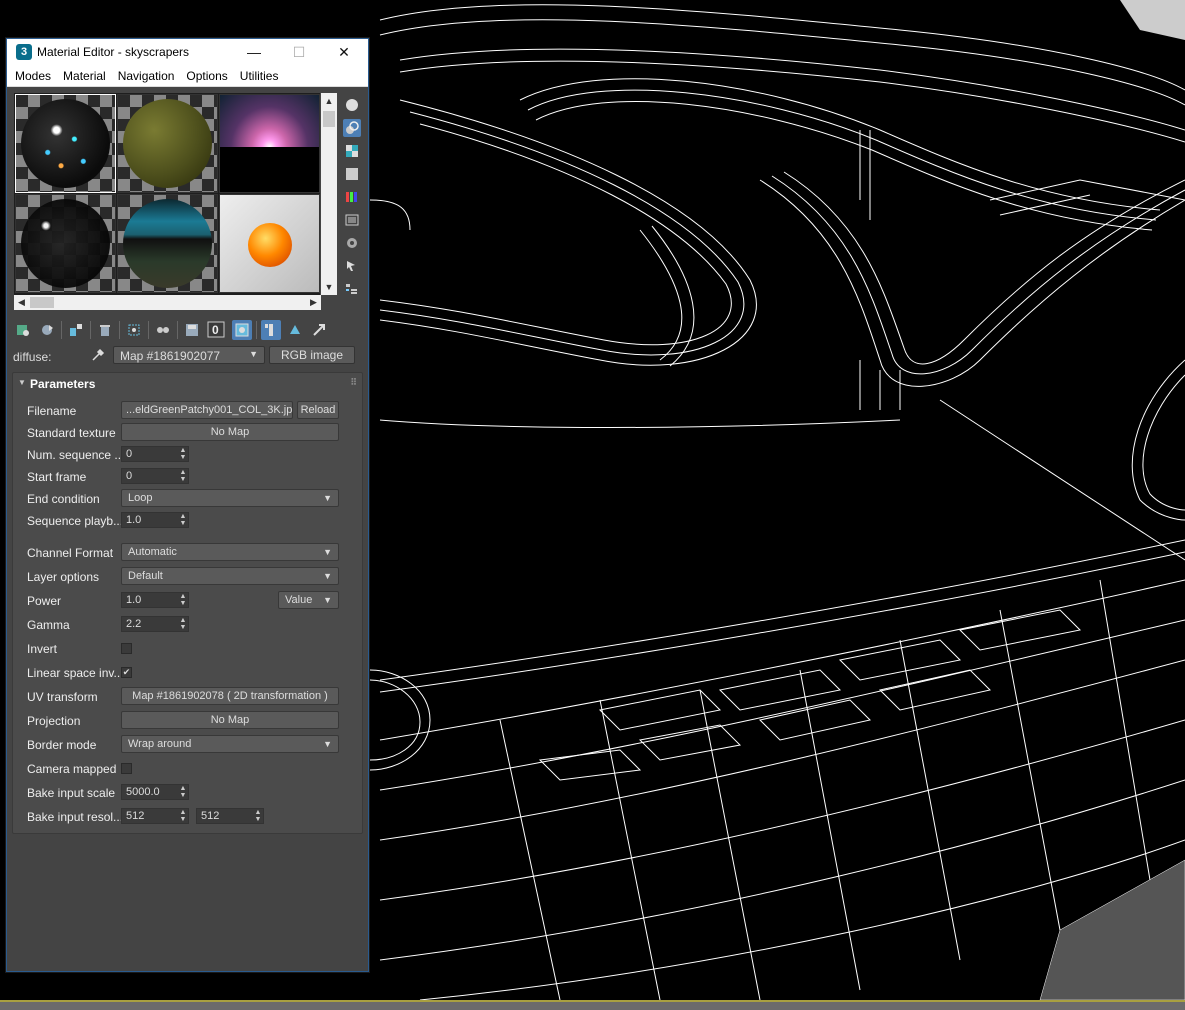  Describe the element at coordinates (217, 330) in the screenshot. I see `material-id-channel-icon: 0` at that location.